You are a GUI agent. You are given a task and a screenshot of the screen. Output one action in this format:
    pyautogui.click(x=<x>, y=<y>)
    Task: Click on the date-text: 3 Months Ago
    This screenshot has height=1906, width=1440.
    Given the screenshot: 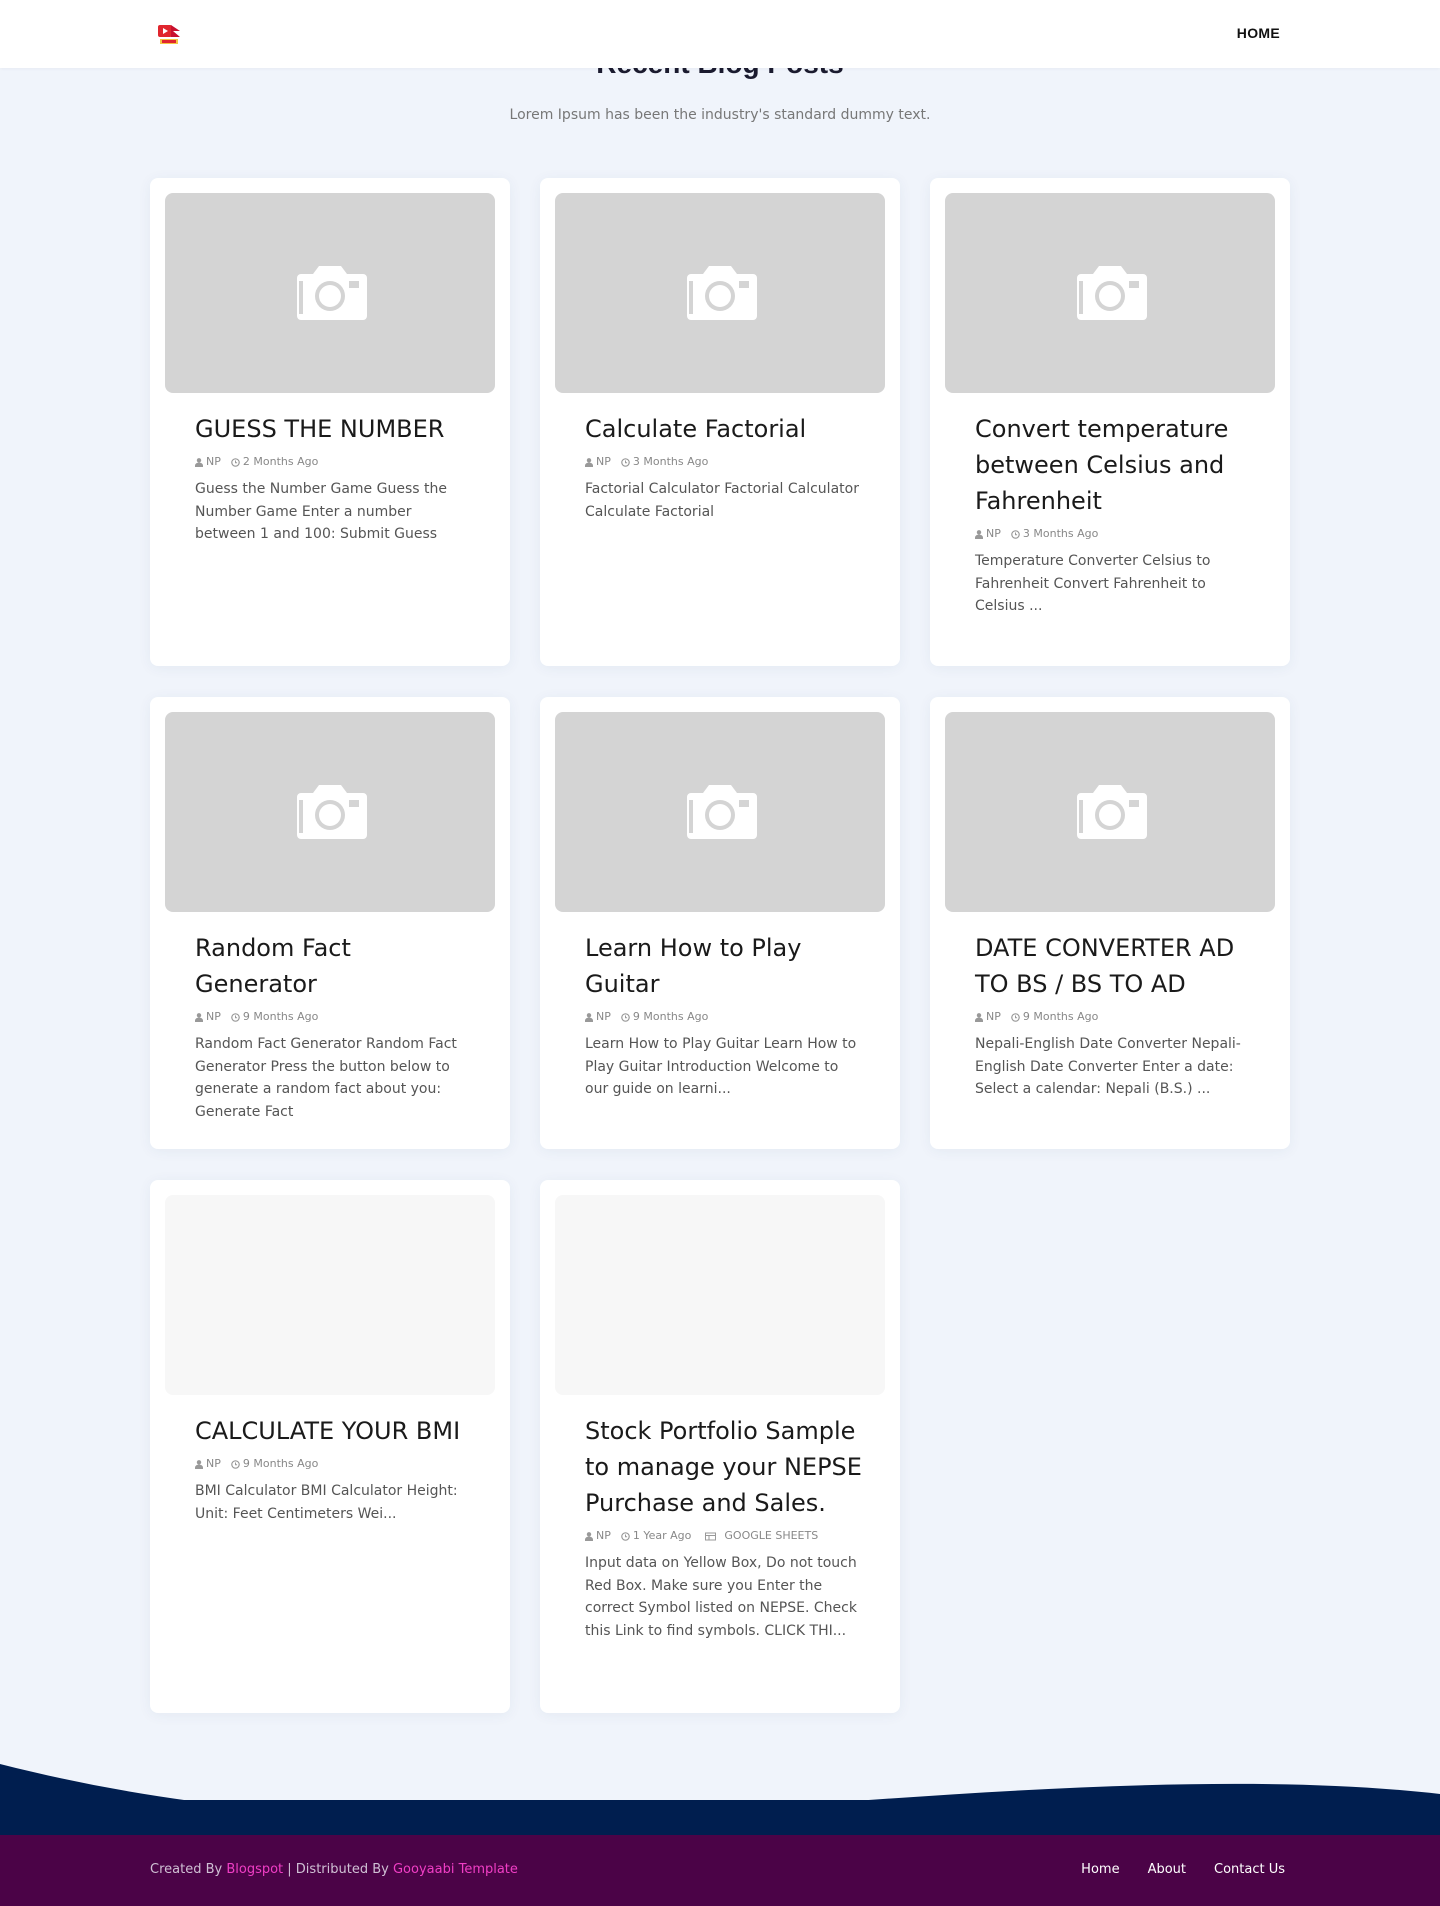 What is the action you would take?
    pyautogui.click(x=670, y=461)
    